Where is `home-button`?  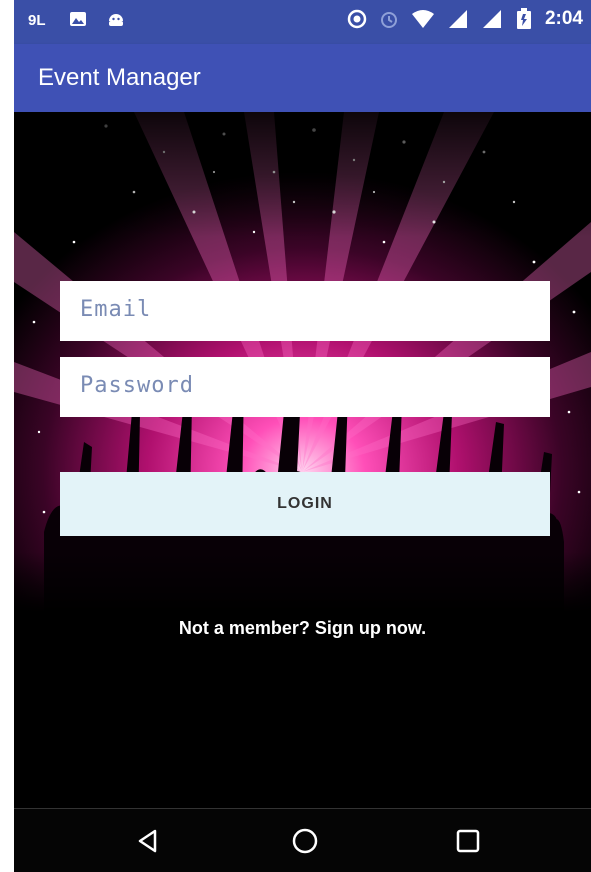
home-button is located at coordinates (305, 841).